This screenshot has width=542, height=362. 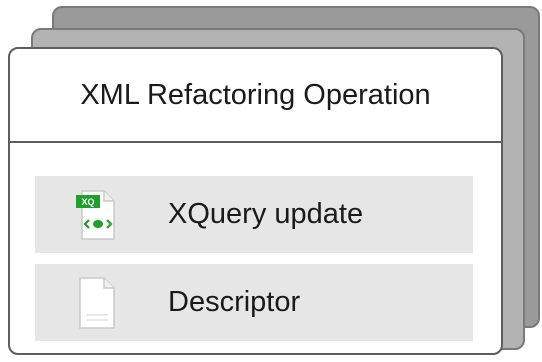 I want to click on xquery-badge-text: XQ, so click(x=87, y=202).